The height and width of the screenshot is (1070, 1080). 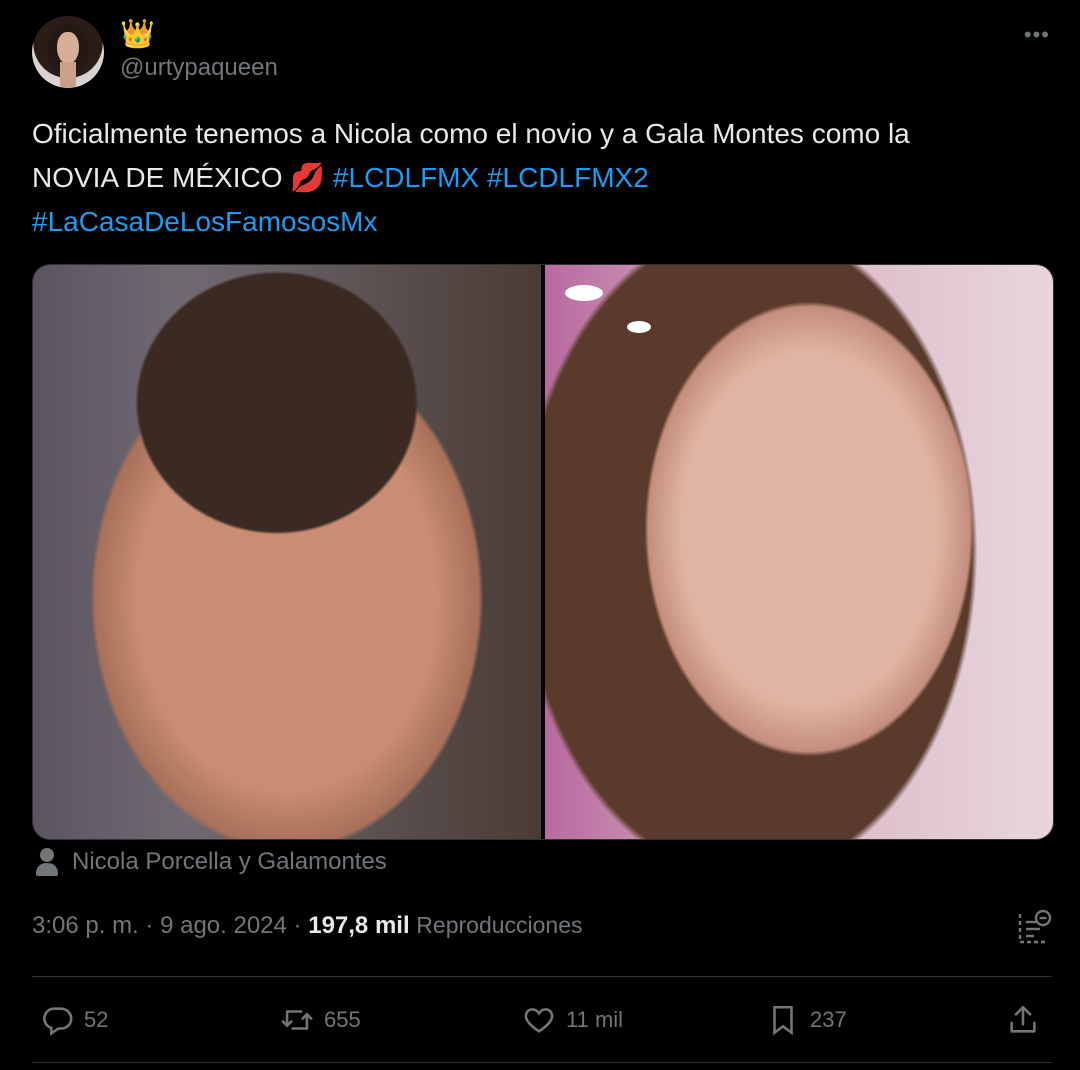 I want to click on avatar-neck, so click(x=68, y=75).